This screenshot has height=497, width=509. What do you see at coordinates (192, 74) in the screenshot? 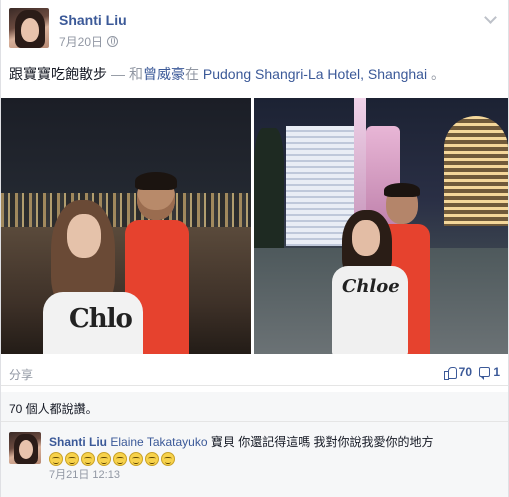
I see `status-at-prefix: 在` at bounding box center [192, 74].